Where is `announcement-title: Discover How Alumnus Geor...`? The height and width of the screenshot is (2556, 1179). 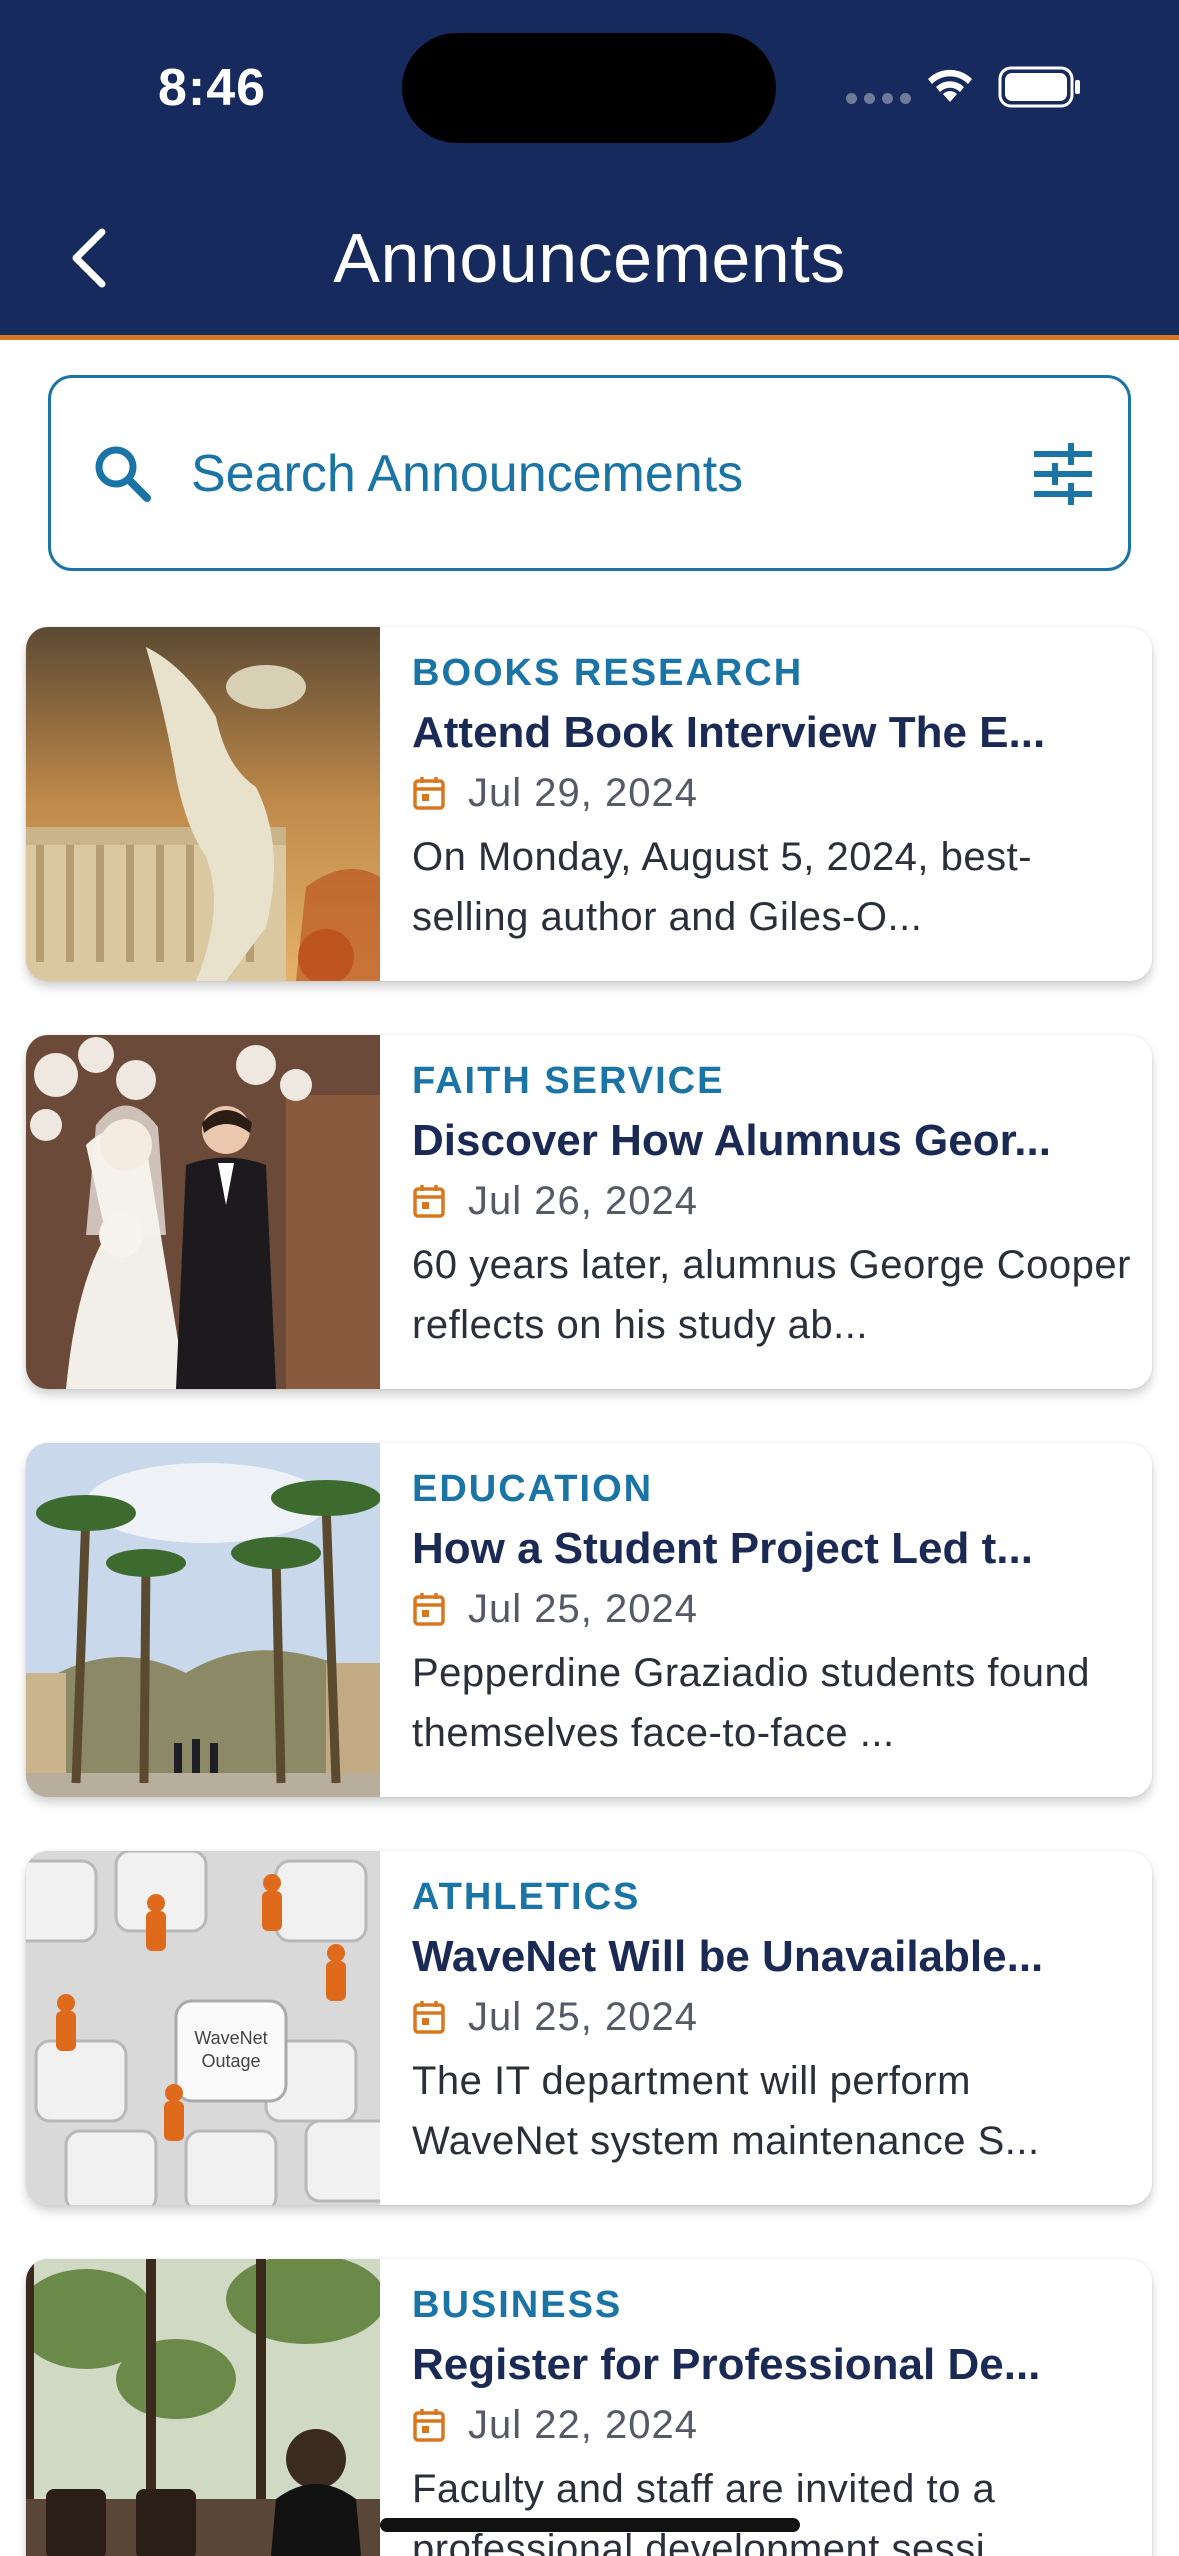 announcement-title: Discover How Alumnus Geor... is located at coordinates (731, 1140).